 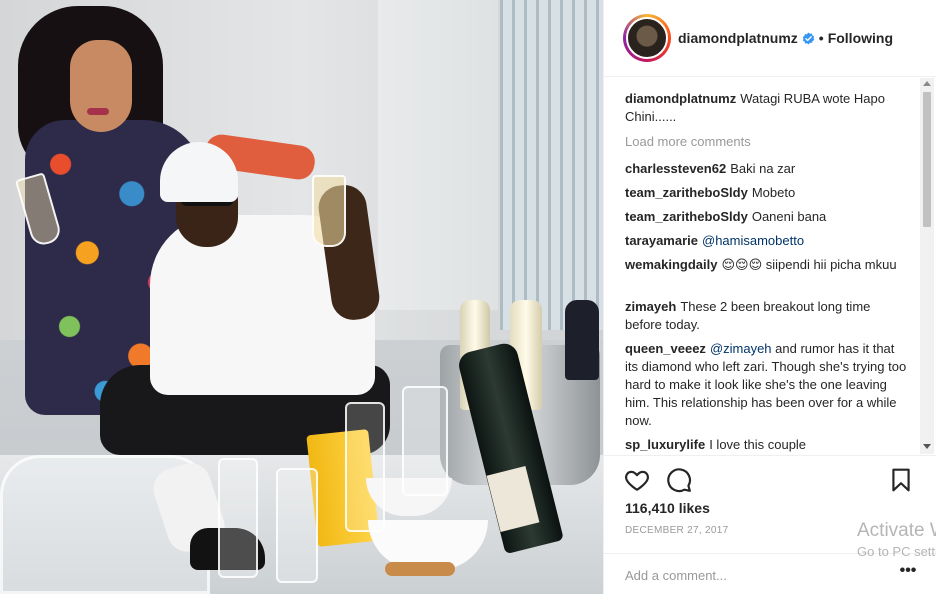 I want to click on comment-item: sp_luxurylife I love this couple, so click(x=767, y=445).